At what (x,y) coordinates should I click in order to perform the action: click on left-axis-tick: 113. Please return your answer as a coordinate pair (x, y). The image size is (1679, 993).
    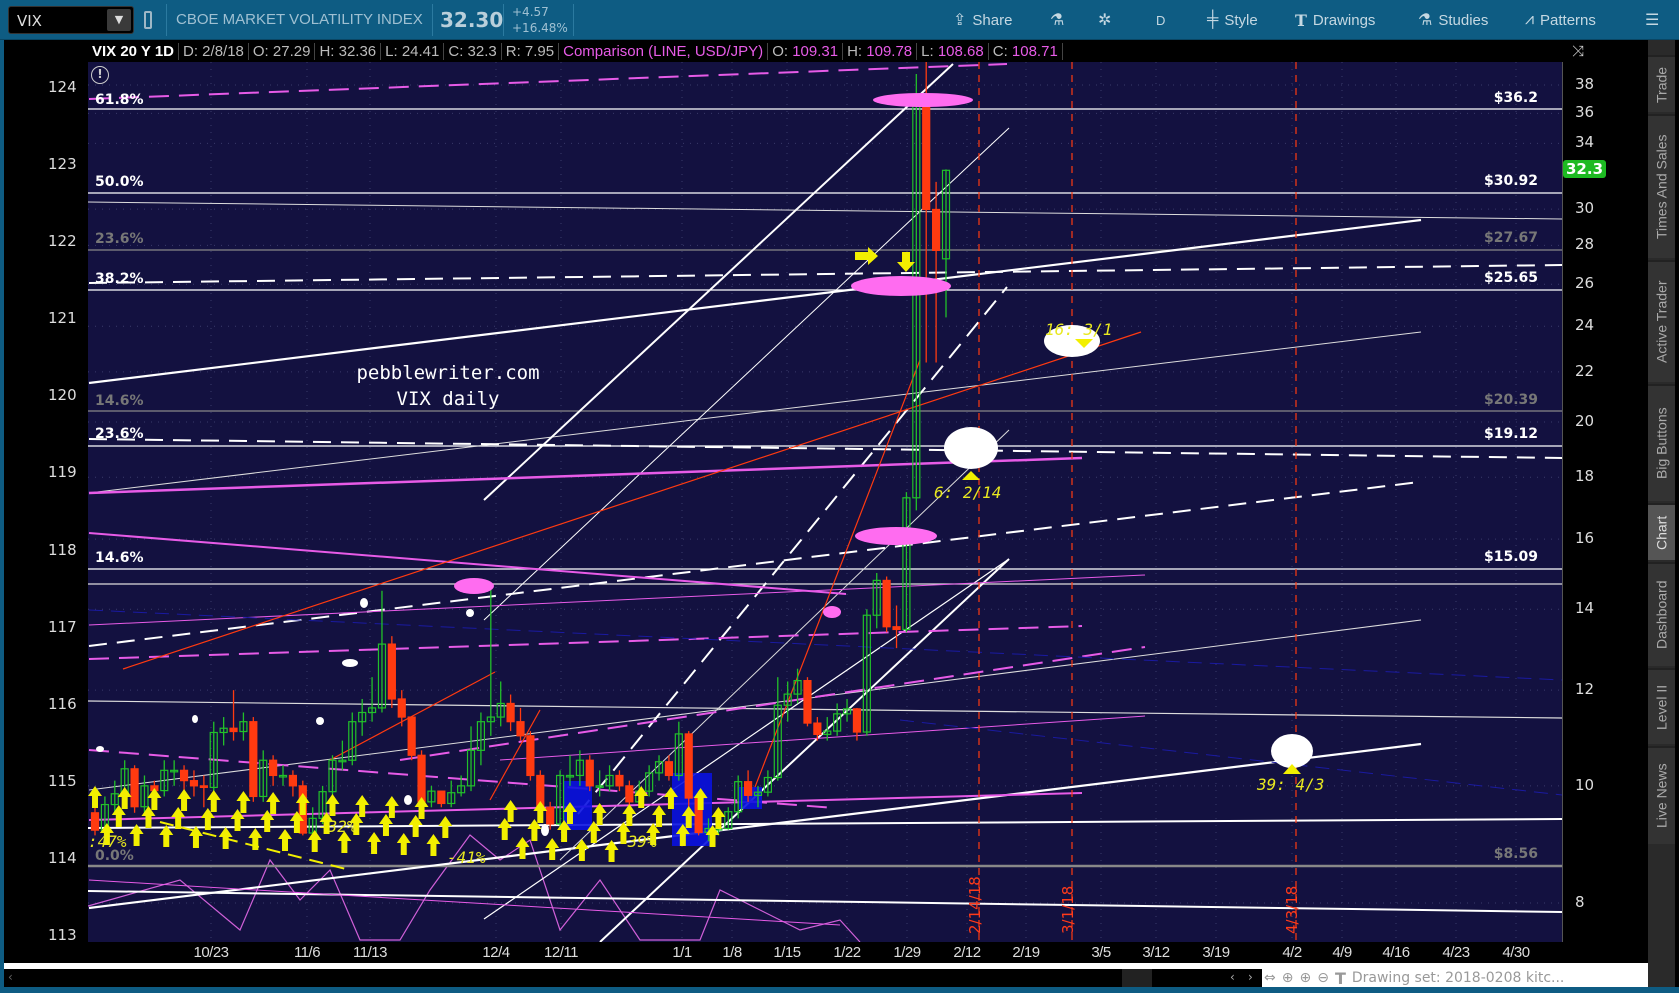
    Looking at the image, I should click on (62, 935).